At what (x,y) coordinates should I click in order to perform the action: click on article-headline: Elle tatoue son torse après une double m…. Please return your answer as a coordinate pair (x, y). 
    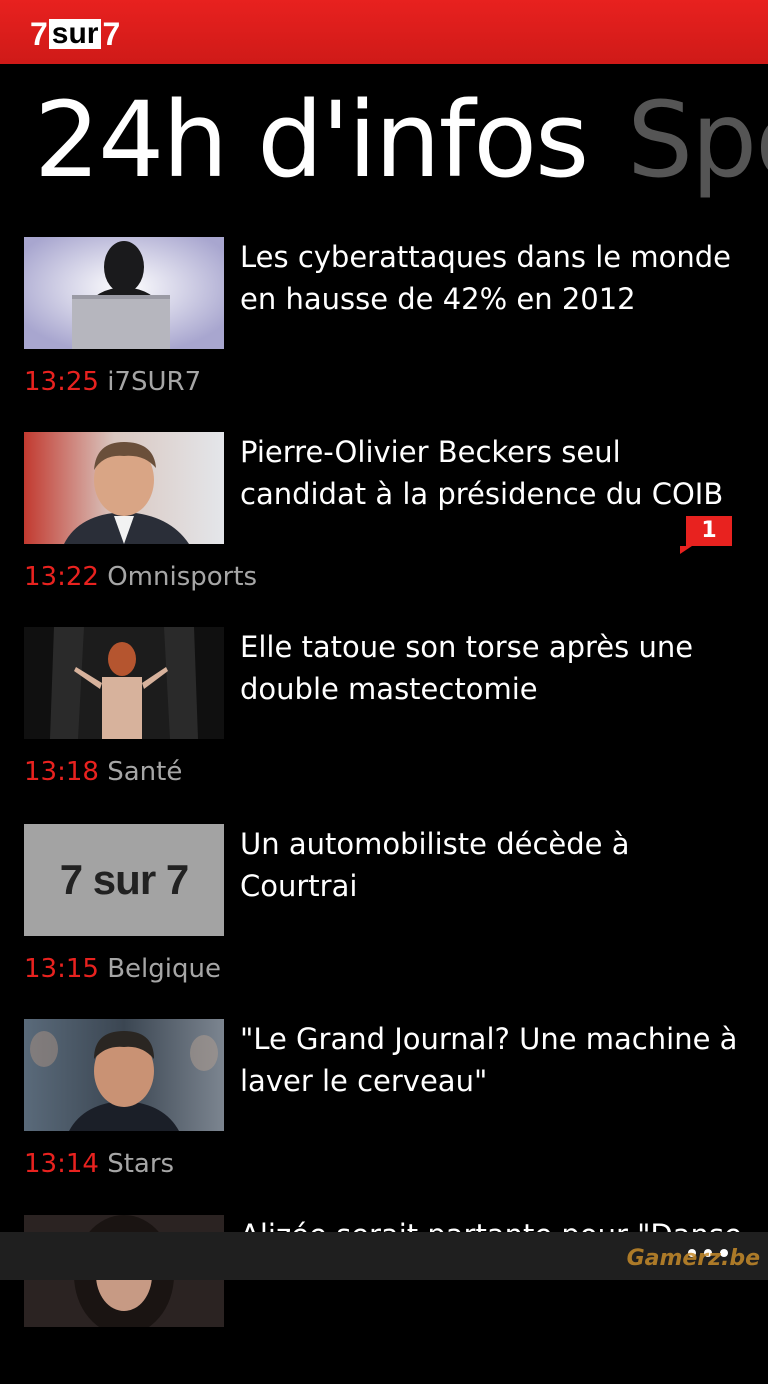
    Looking at the image, I should click on (467, 668).